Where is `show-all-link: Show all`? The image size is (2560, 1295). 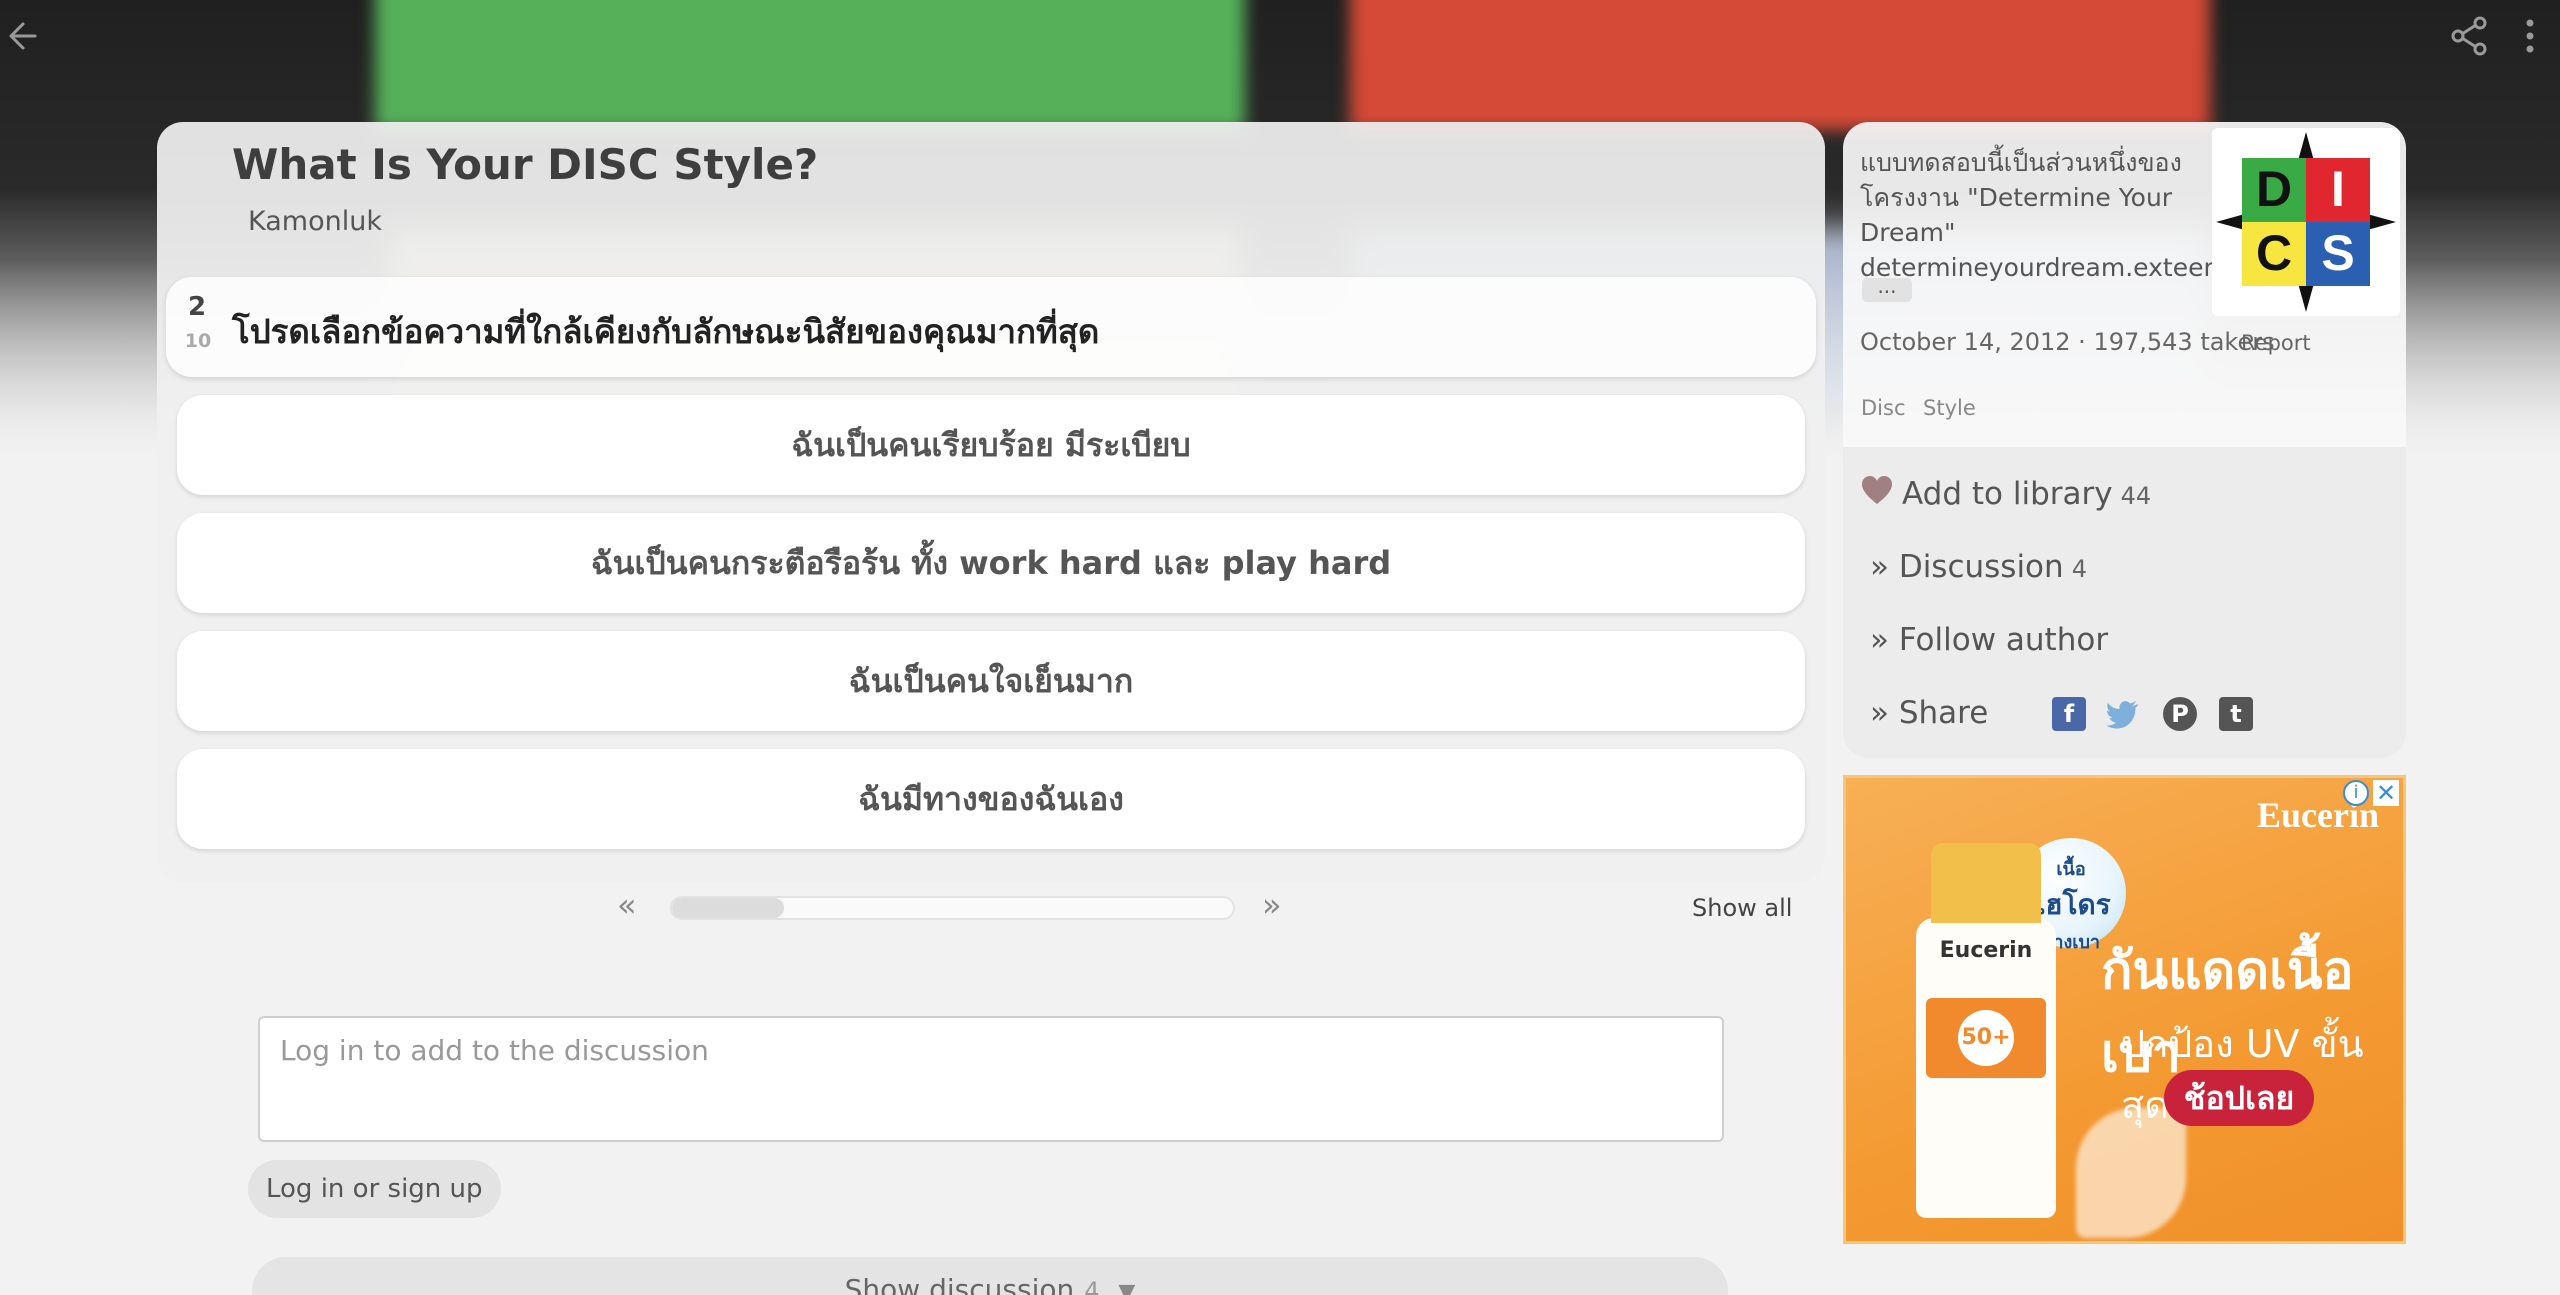 show-all-link: Show all is located at coordinates (1742, 908).